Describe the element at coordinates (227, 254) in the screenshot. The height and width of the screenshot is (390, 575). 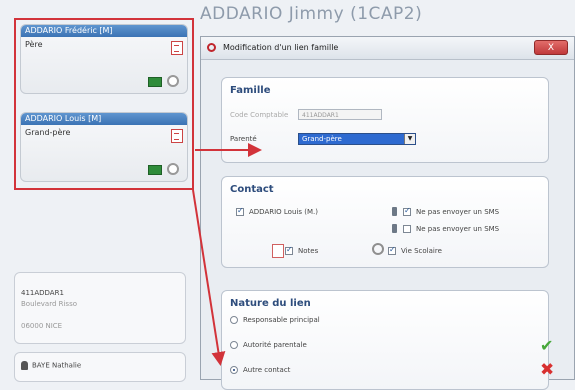
I see `annotation-arrows` at that location.